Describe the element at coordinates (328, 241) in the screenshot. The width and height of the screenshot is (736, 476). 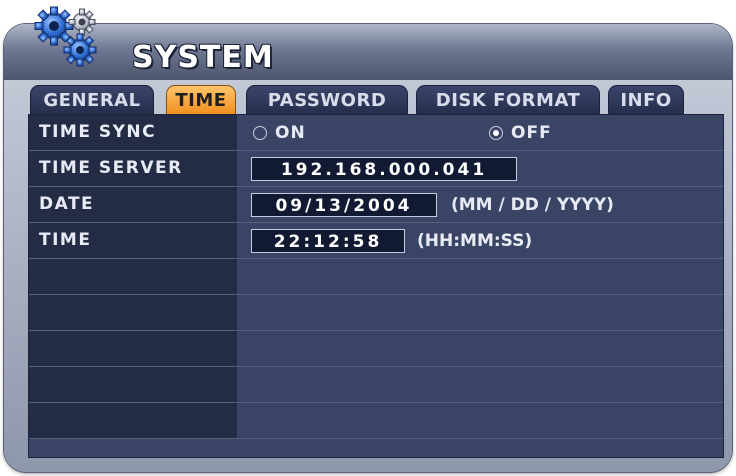
I see `time-field: 22:12:58` at that location.